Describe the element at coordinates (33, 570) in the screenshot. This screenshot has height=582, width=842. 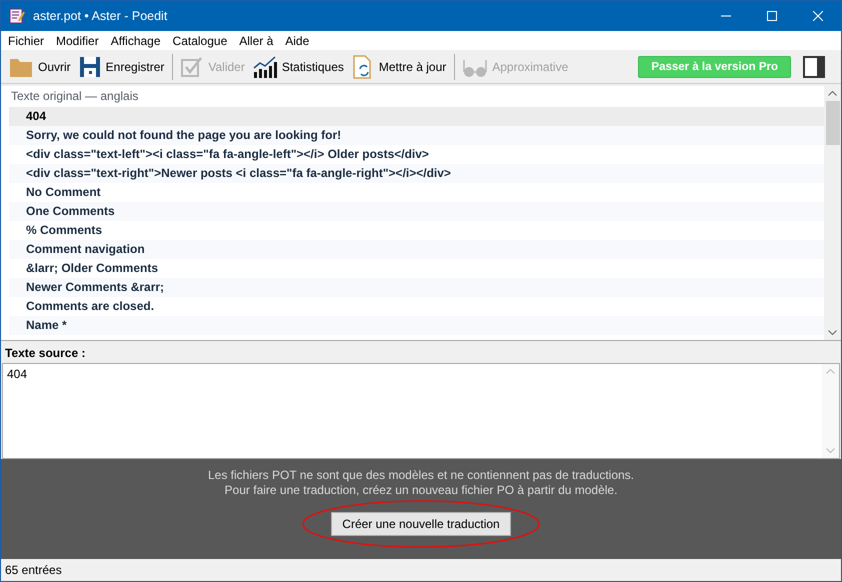
I see `status-text: 65 entrées` at that location.